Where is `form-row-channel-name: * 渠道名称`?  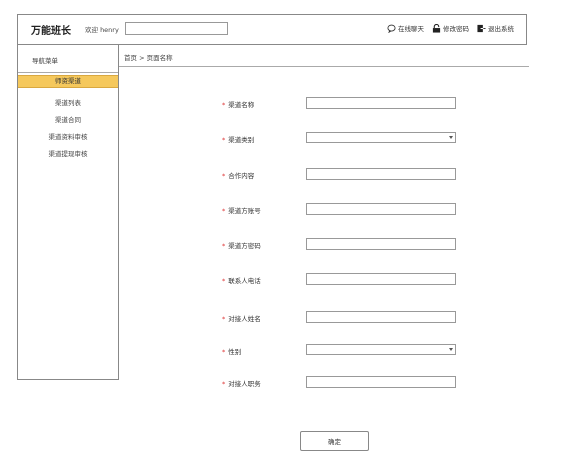 form-row-channel-name: * 渠道名称 is located at coordinates (282, 104).